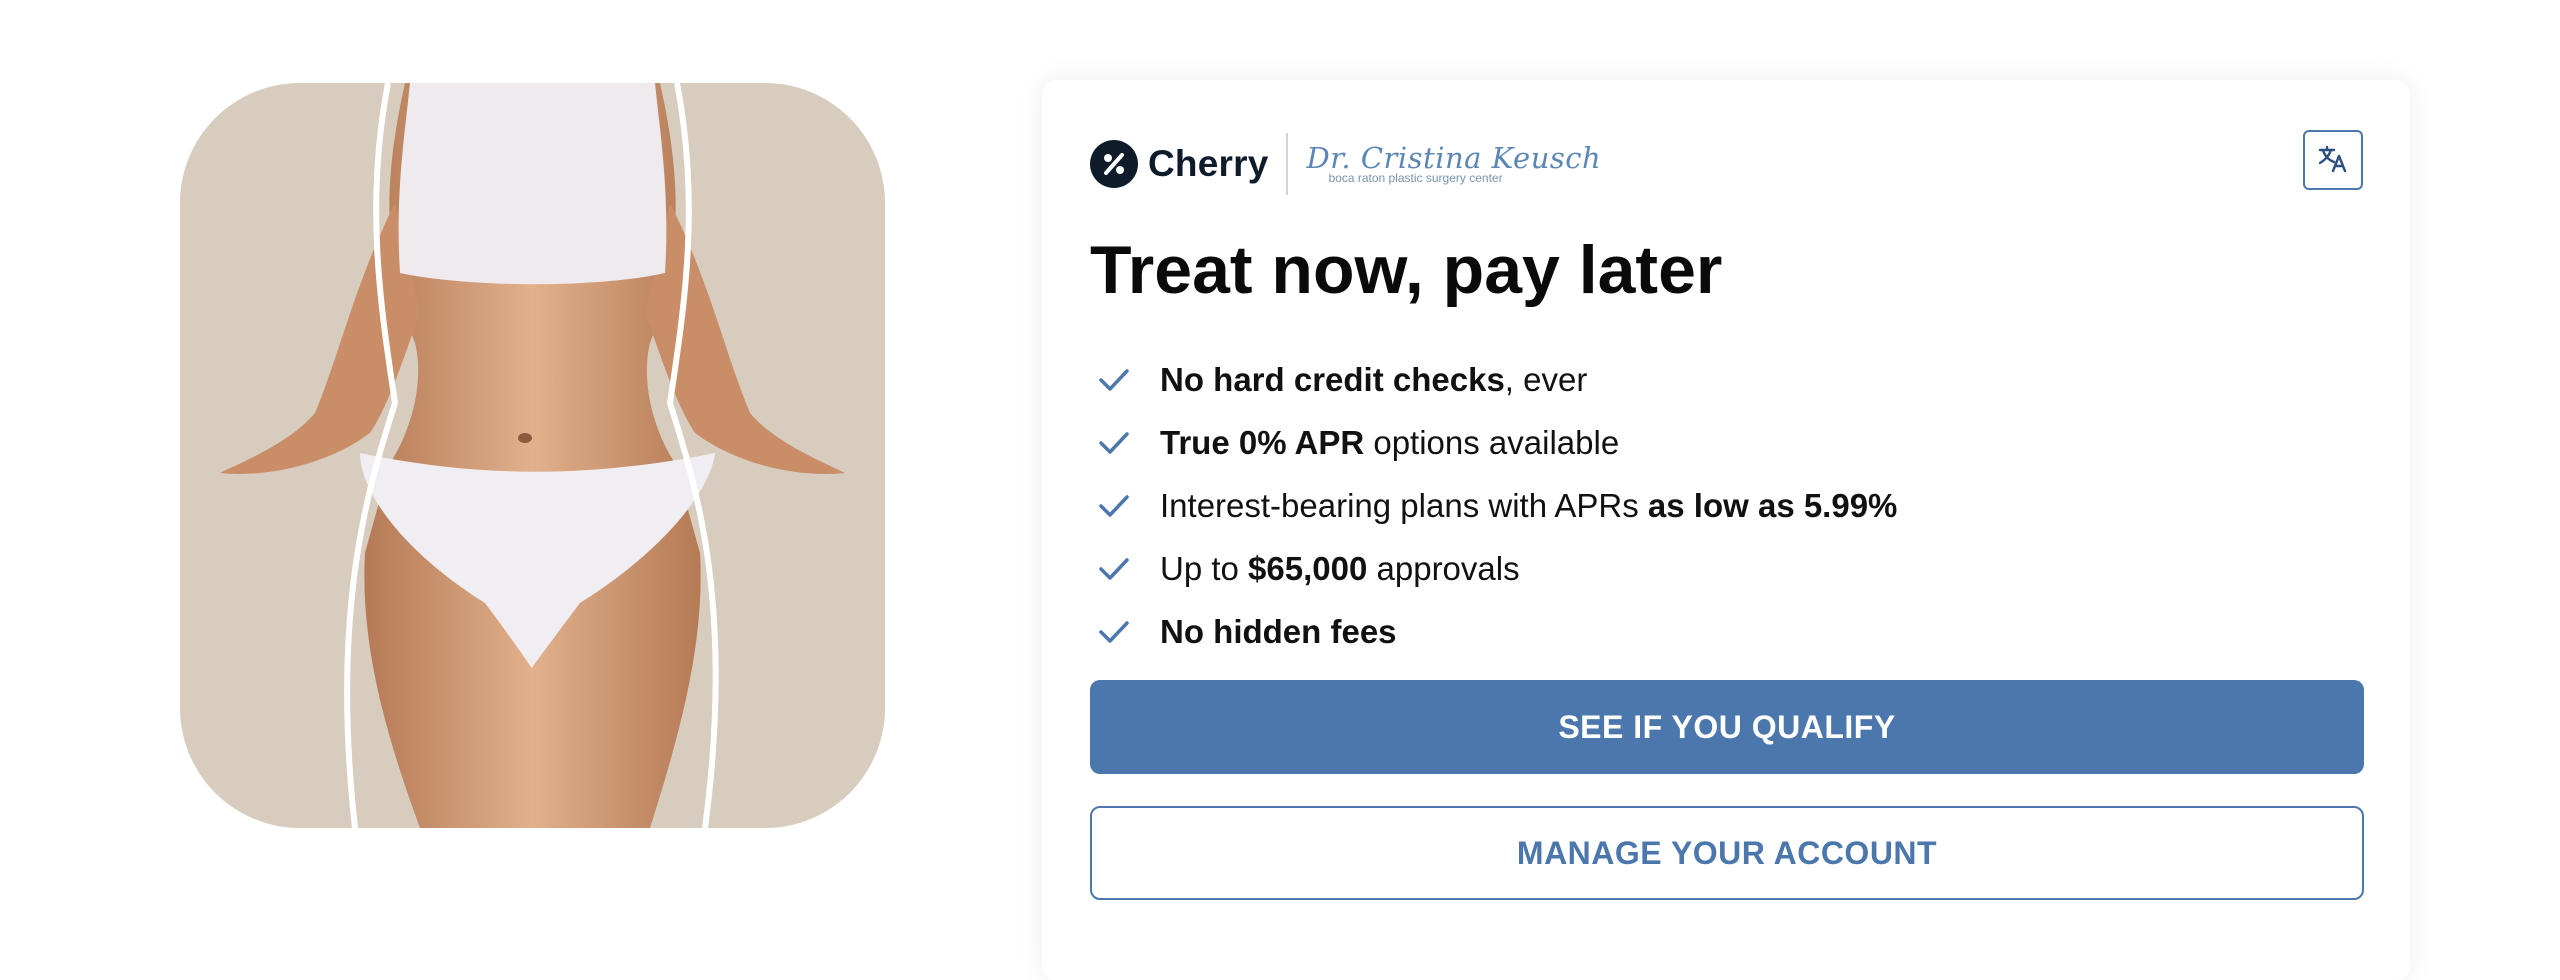 This screenshot has height=980, width=2560. I want to click on cherry-brand-name: Cherry, so click(1208, 163).